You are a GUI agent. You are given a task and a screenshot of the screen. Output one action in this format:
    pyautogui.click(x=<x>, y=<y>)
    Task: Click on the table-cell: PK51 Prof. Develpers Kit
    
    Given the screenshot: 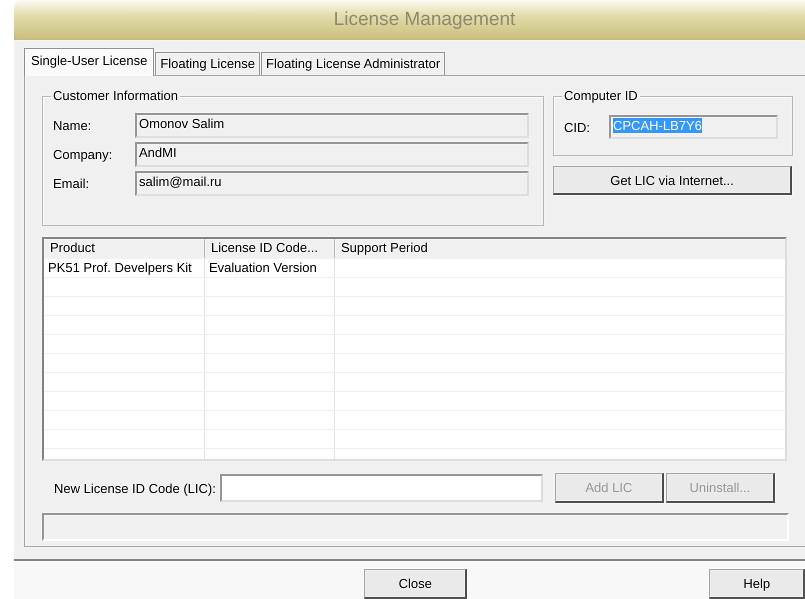 What is the action you would take?
    pyautogui.click(x=124, y=268)
    